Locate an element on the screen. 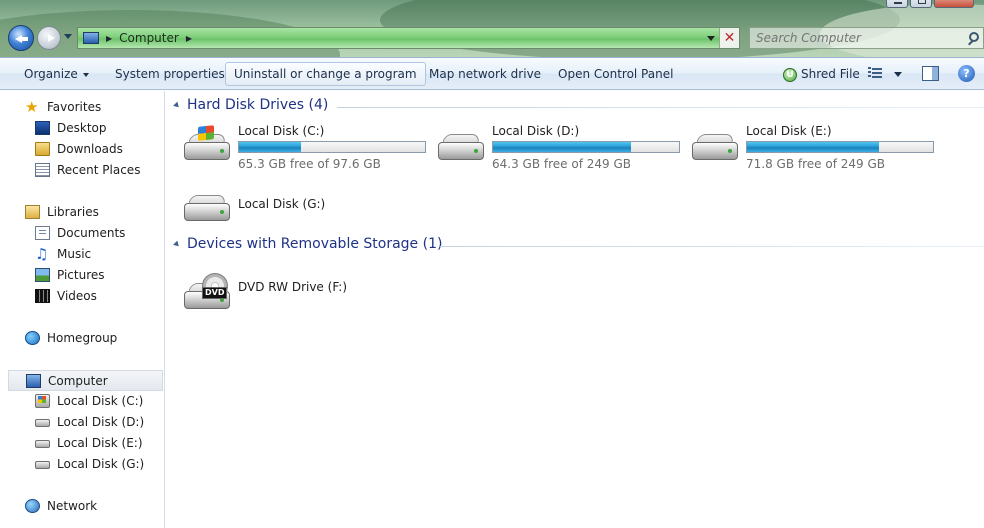 The image size is (984, 528). videos-icon is located at coordinates (42, 296).